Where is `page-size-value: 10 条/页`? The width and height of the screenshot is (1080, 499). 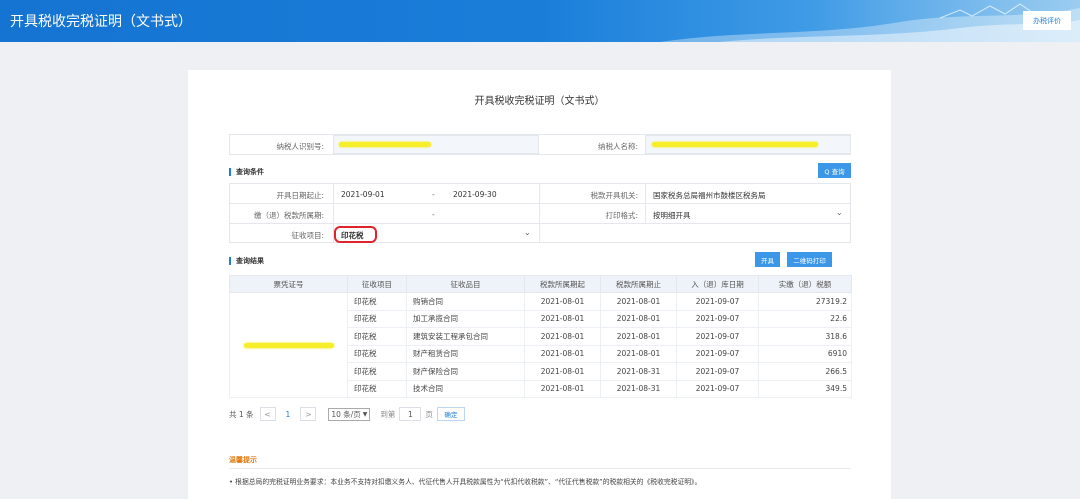
page-size-value: 10 条/页 is located at coordinates (346, 414).